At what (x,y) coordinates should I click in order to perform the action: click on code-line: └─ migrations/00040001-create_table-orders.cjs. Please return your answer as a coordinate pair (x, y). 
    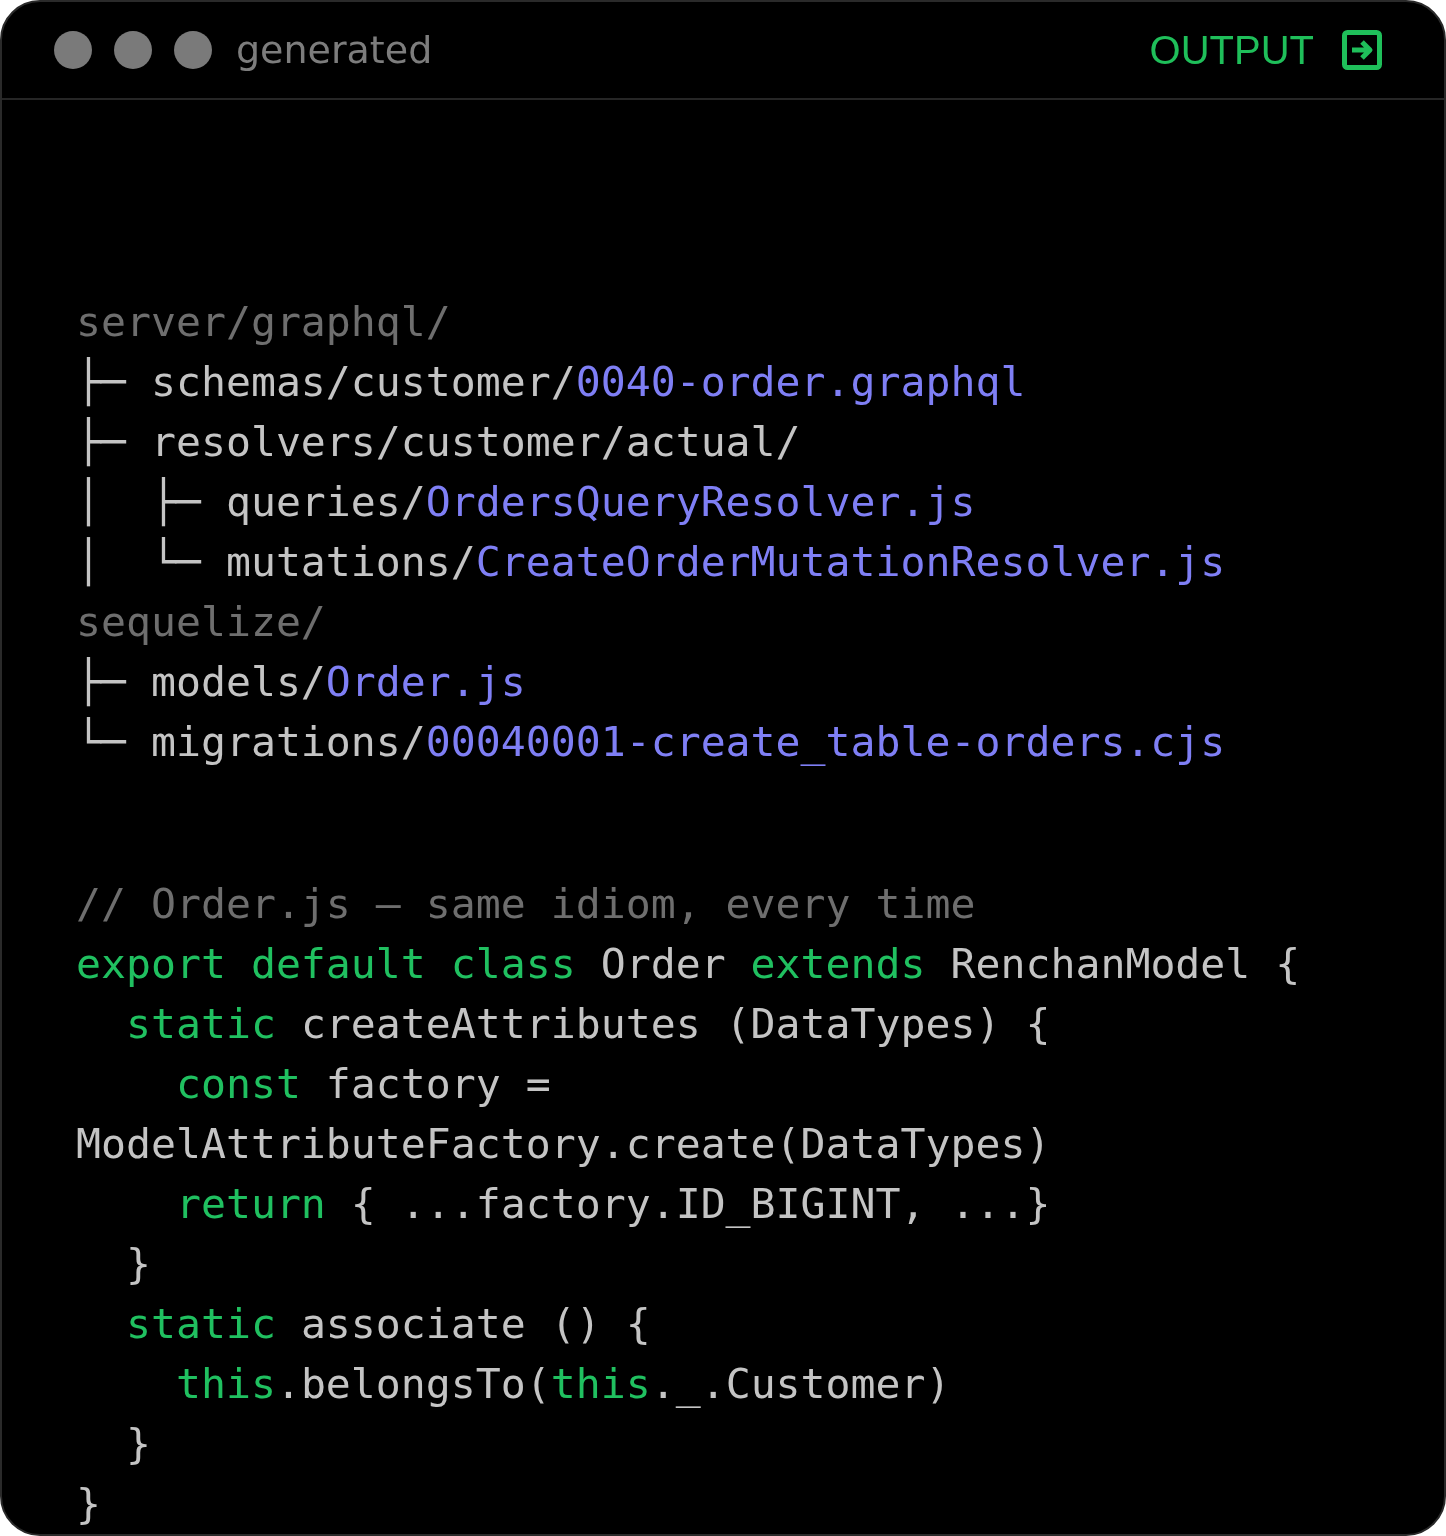
    Looking at the image, I should click on (651, 742).